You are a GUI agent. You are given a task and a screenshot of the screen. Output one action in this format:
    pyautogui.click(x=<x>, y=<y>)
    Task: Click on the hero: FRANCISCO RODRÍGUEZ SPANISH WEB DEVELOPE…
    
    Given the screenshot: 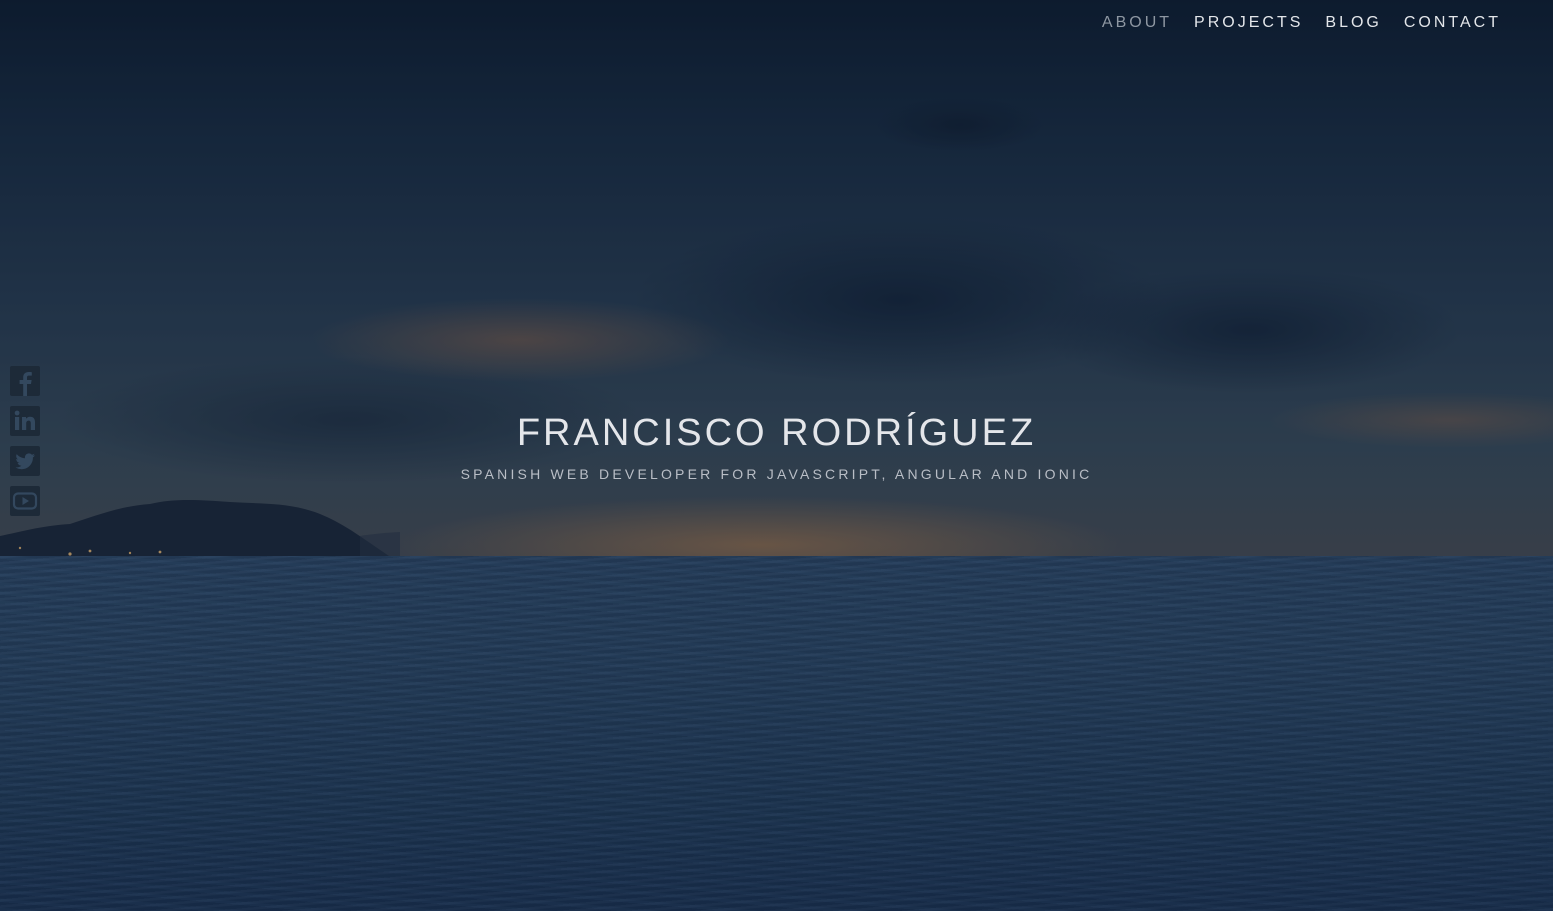 What is the action you would take?
    pyautogui.click(x=776, y=446)
    